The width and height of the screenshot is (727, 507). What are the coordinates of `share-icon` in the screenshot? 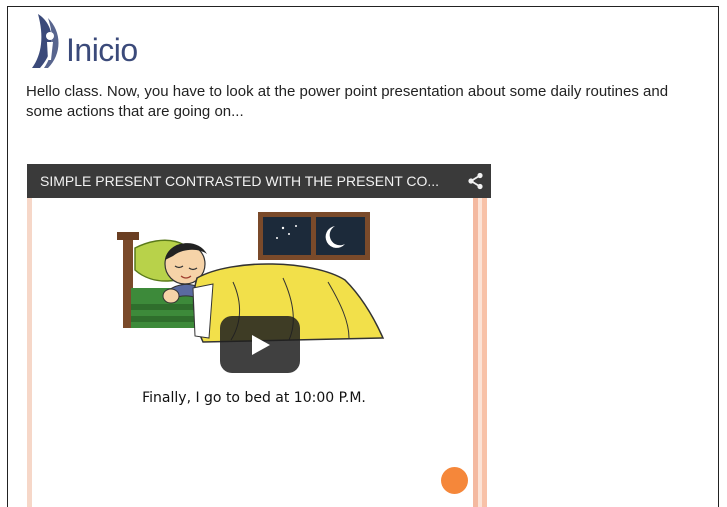 It's located at (476, 181).